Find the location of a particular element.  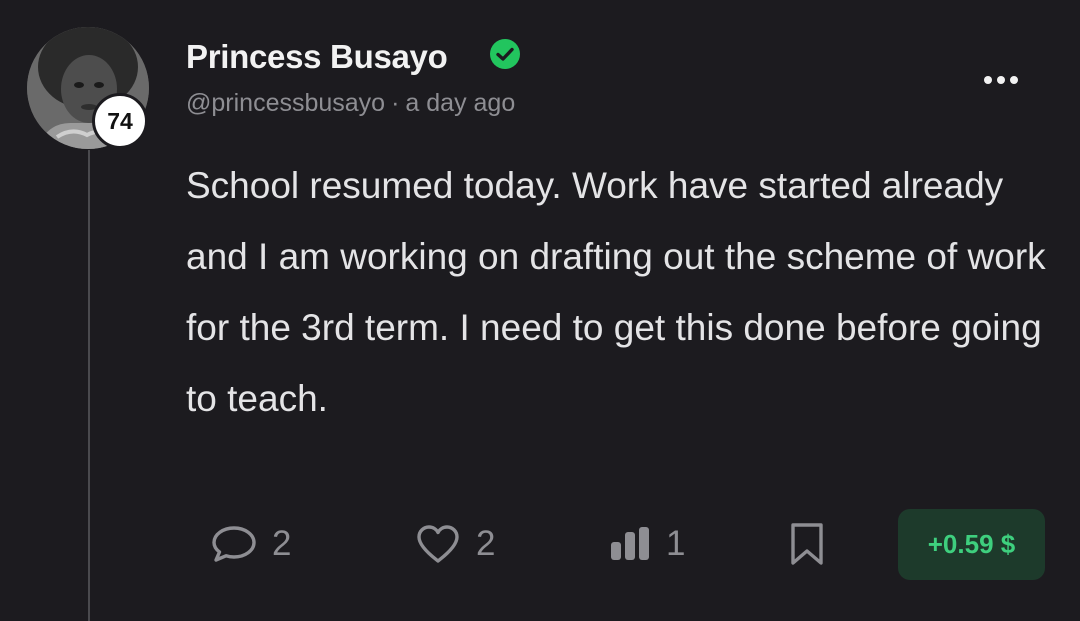

like-count: 2 is located at coordinates (486, 543).